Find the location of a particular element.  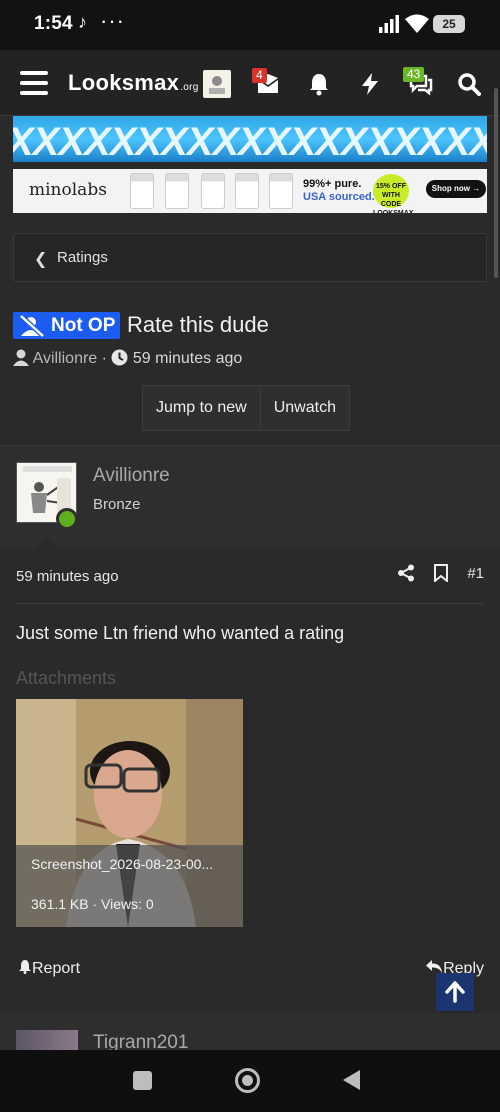

menu-icon is located at coordinates (34, 83).